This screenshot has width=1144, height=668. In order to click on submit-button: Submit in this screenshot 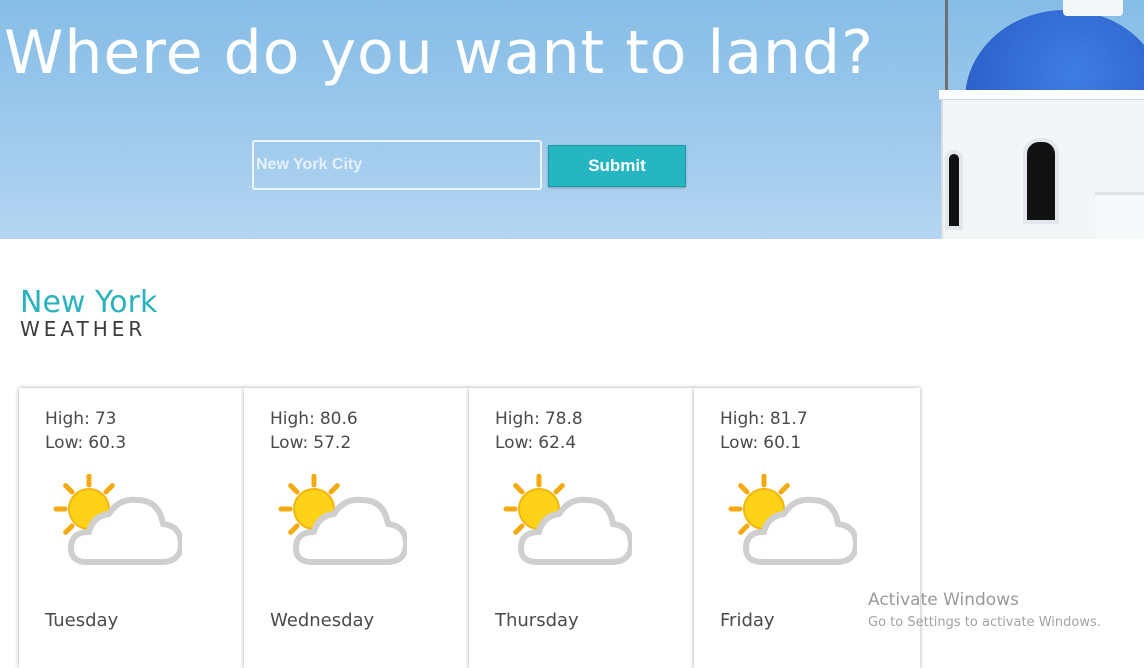, I will do `click(617, 166)`.